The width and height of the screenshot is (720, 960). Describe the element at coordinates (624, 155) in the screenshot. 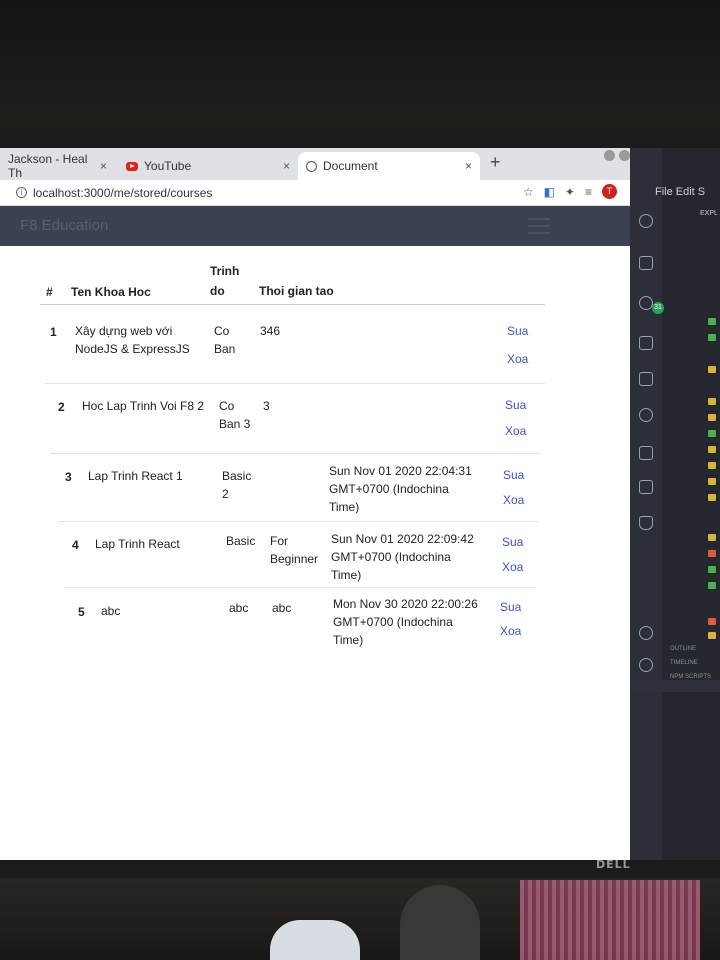

I see `maximize-icon` at that location.